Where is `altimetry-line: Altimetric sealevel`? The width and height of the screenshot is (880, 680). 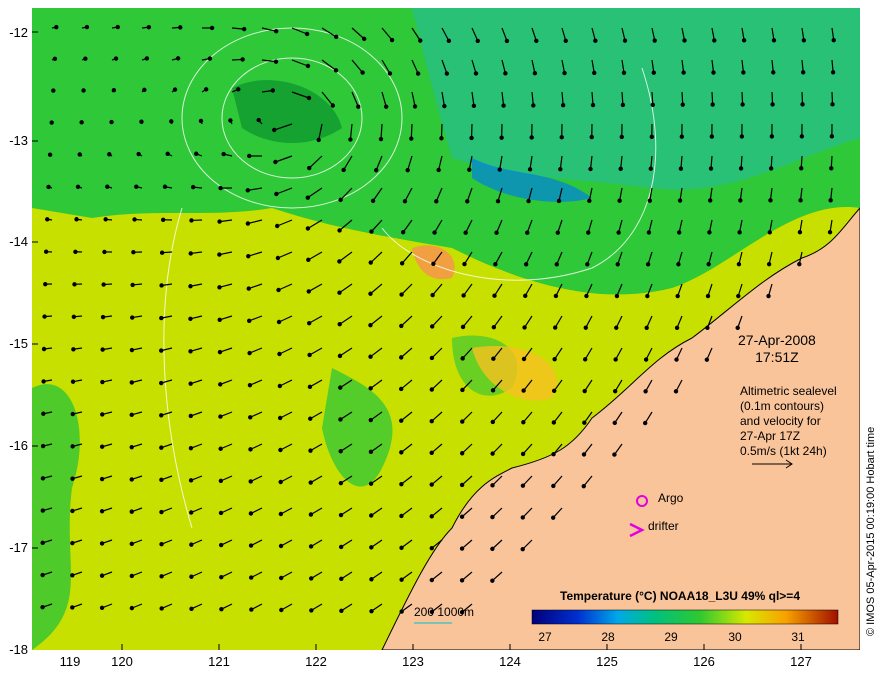 altimetry-line: Altimetric sealevel is located at coordinates (788, 391).